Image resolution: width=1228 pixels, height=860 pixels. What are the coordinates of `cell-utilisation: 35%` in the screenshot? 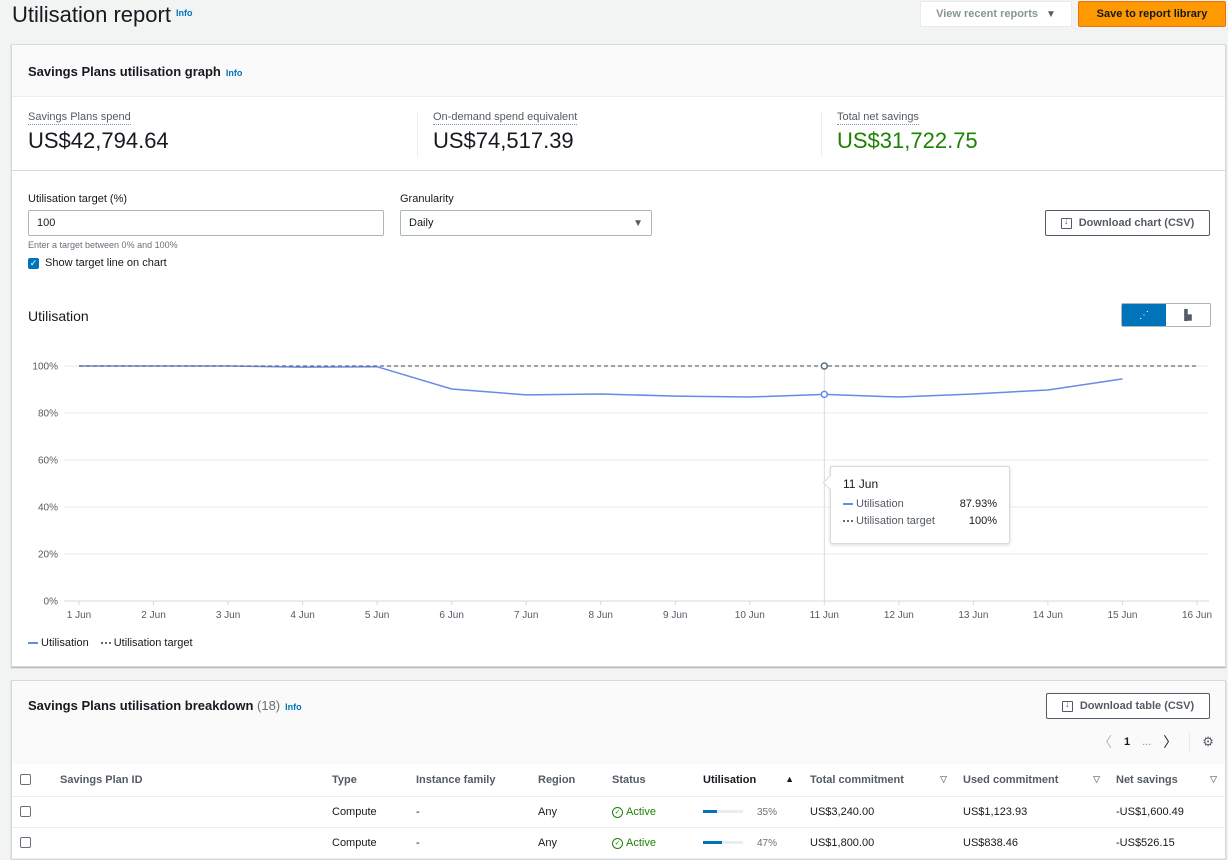 It's located at (748, 812).